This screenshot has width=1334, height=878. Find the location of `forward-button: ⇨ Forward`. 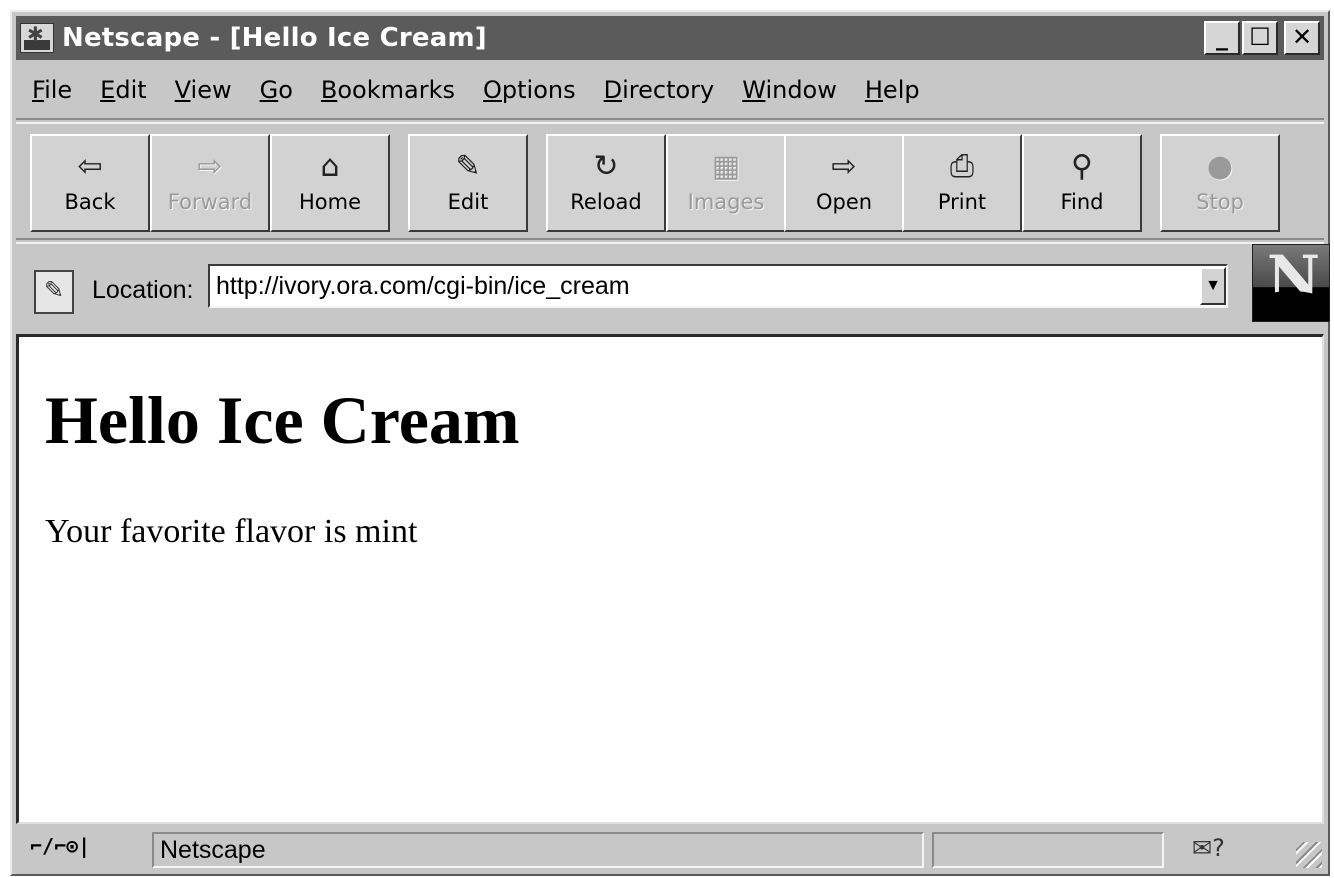

forward-button: ⇨ Forward is located at coordinates (210, 183).